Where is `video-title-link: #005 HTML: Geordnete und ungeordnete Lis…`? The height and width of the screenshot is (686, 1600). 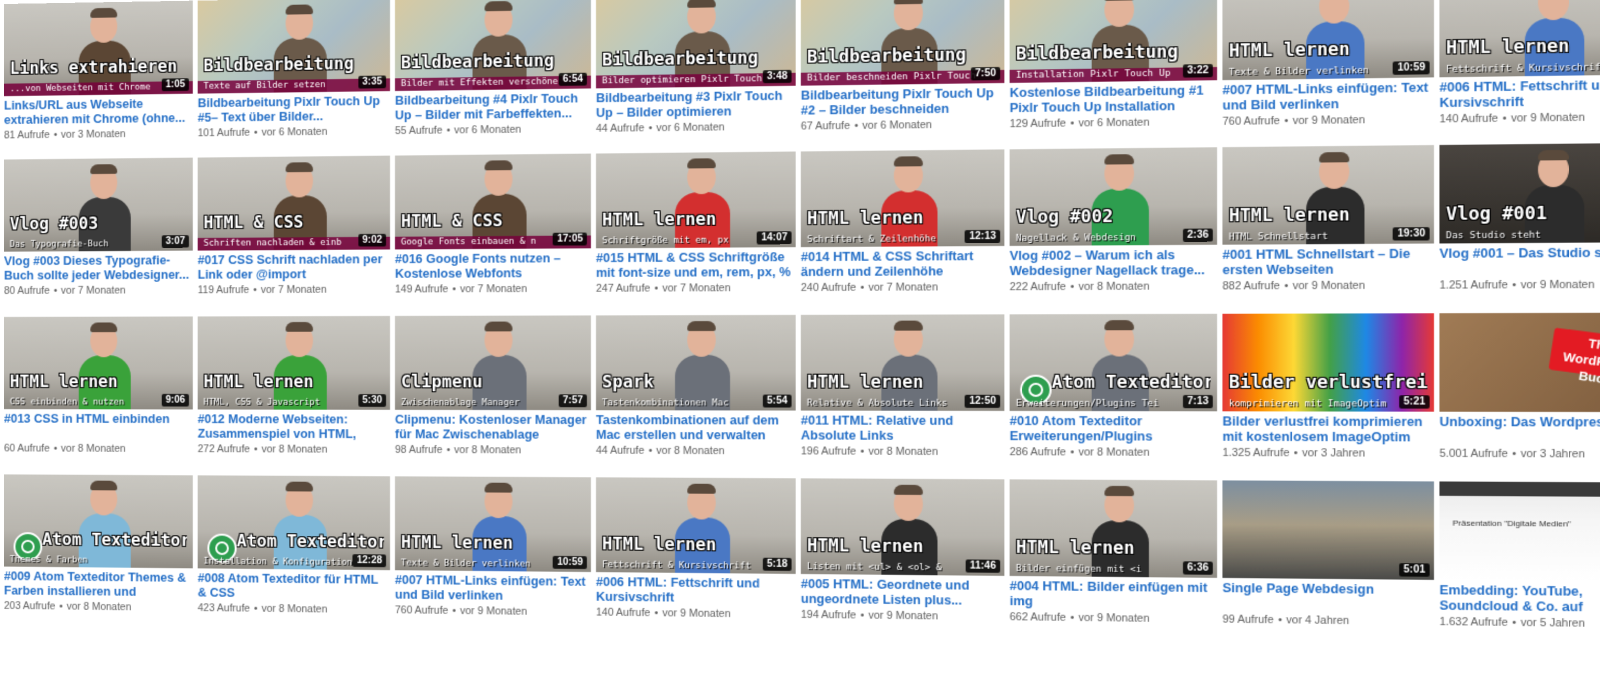
video-title-link: #005 HTML: Geordnete und ungeordnete Lis… is located at coordinates (903, 593).